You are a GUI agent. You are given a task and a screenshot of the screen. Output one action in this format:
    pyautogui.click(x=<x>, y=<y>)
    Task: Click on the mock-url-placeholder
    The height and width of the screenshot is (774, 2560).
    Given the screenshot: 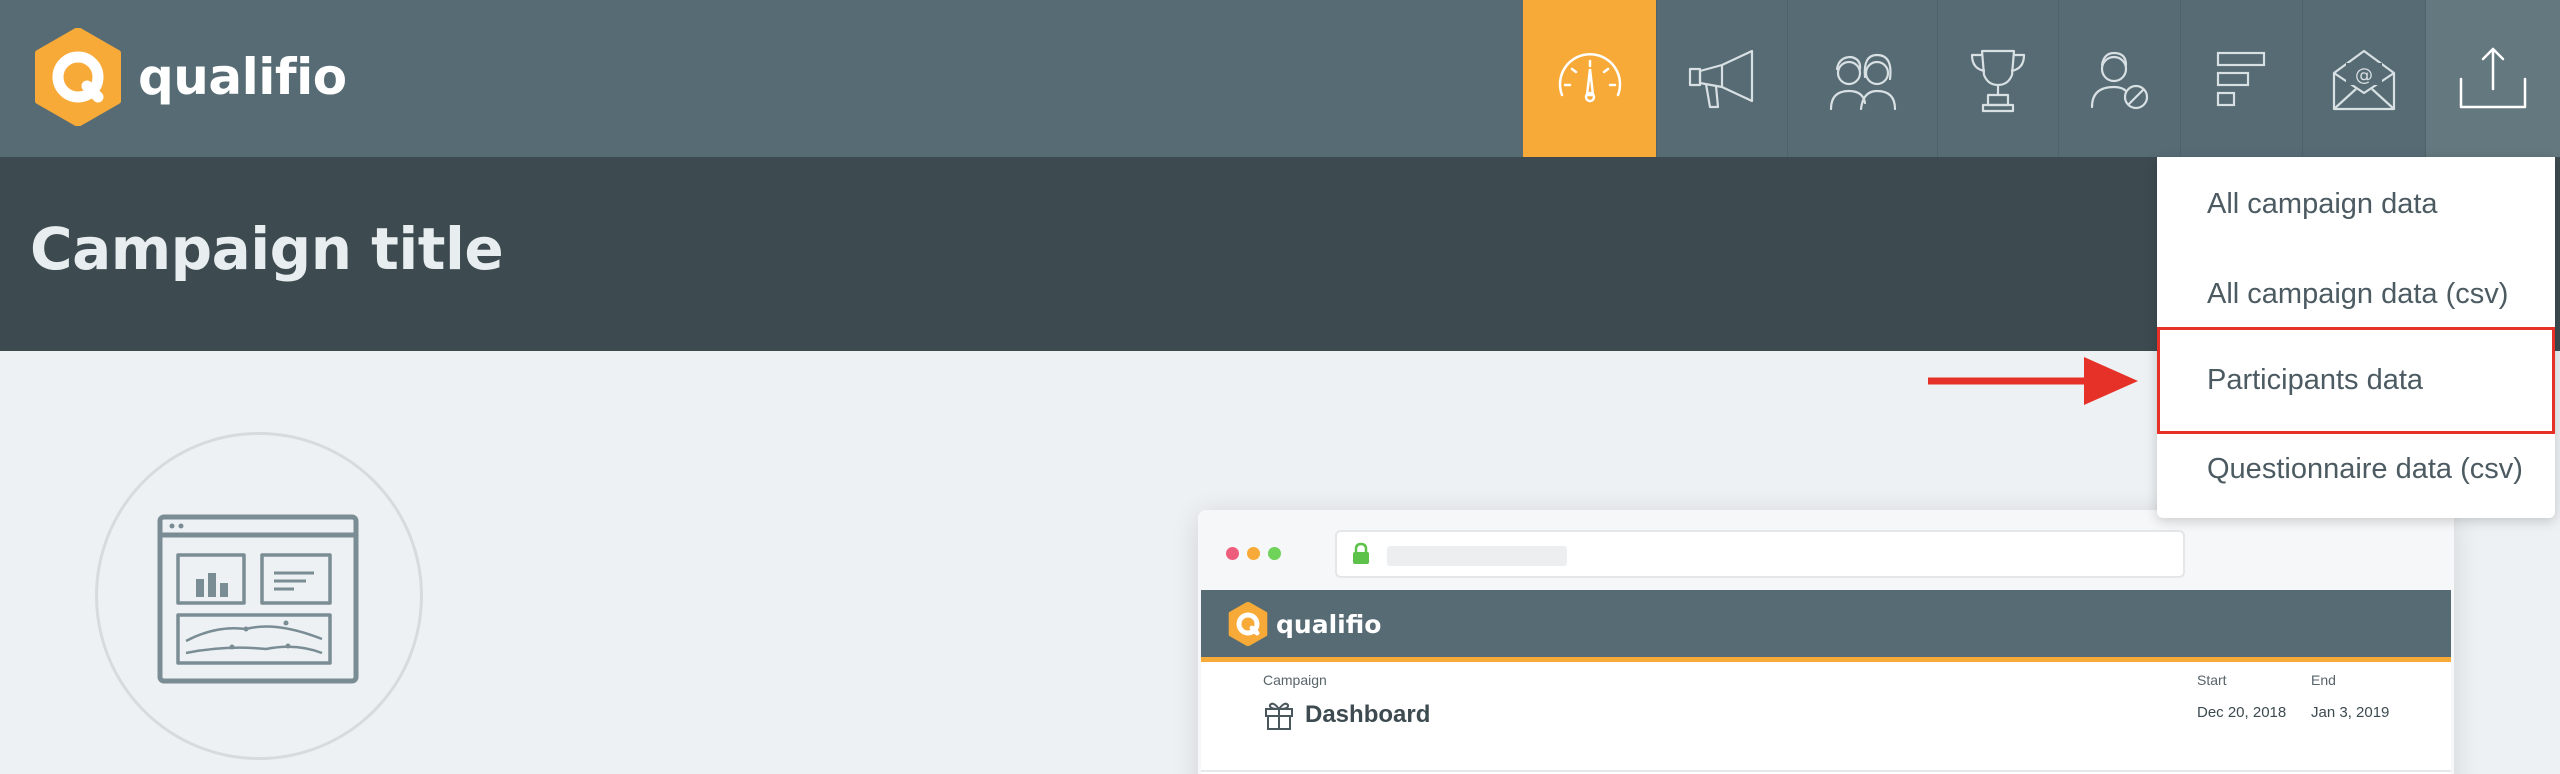 What is the action you would take?
    pyautogui.click(x=1477, y=556)
    